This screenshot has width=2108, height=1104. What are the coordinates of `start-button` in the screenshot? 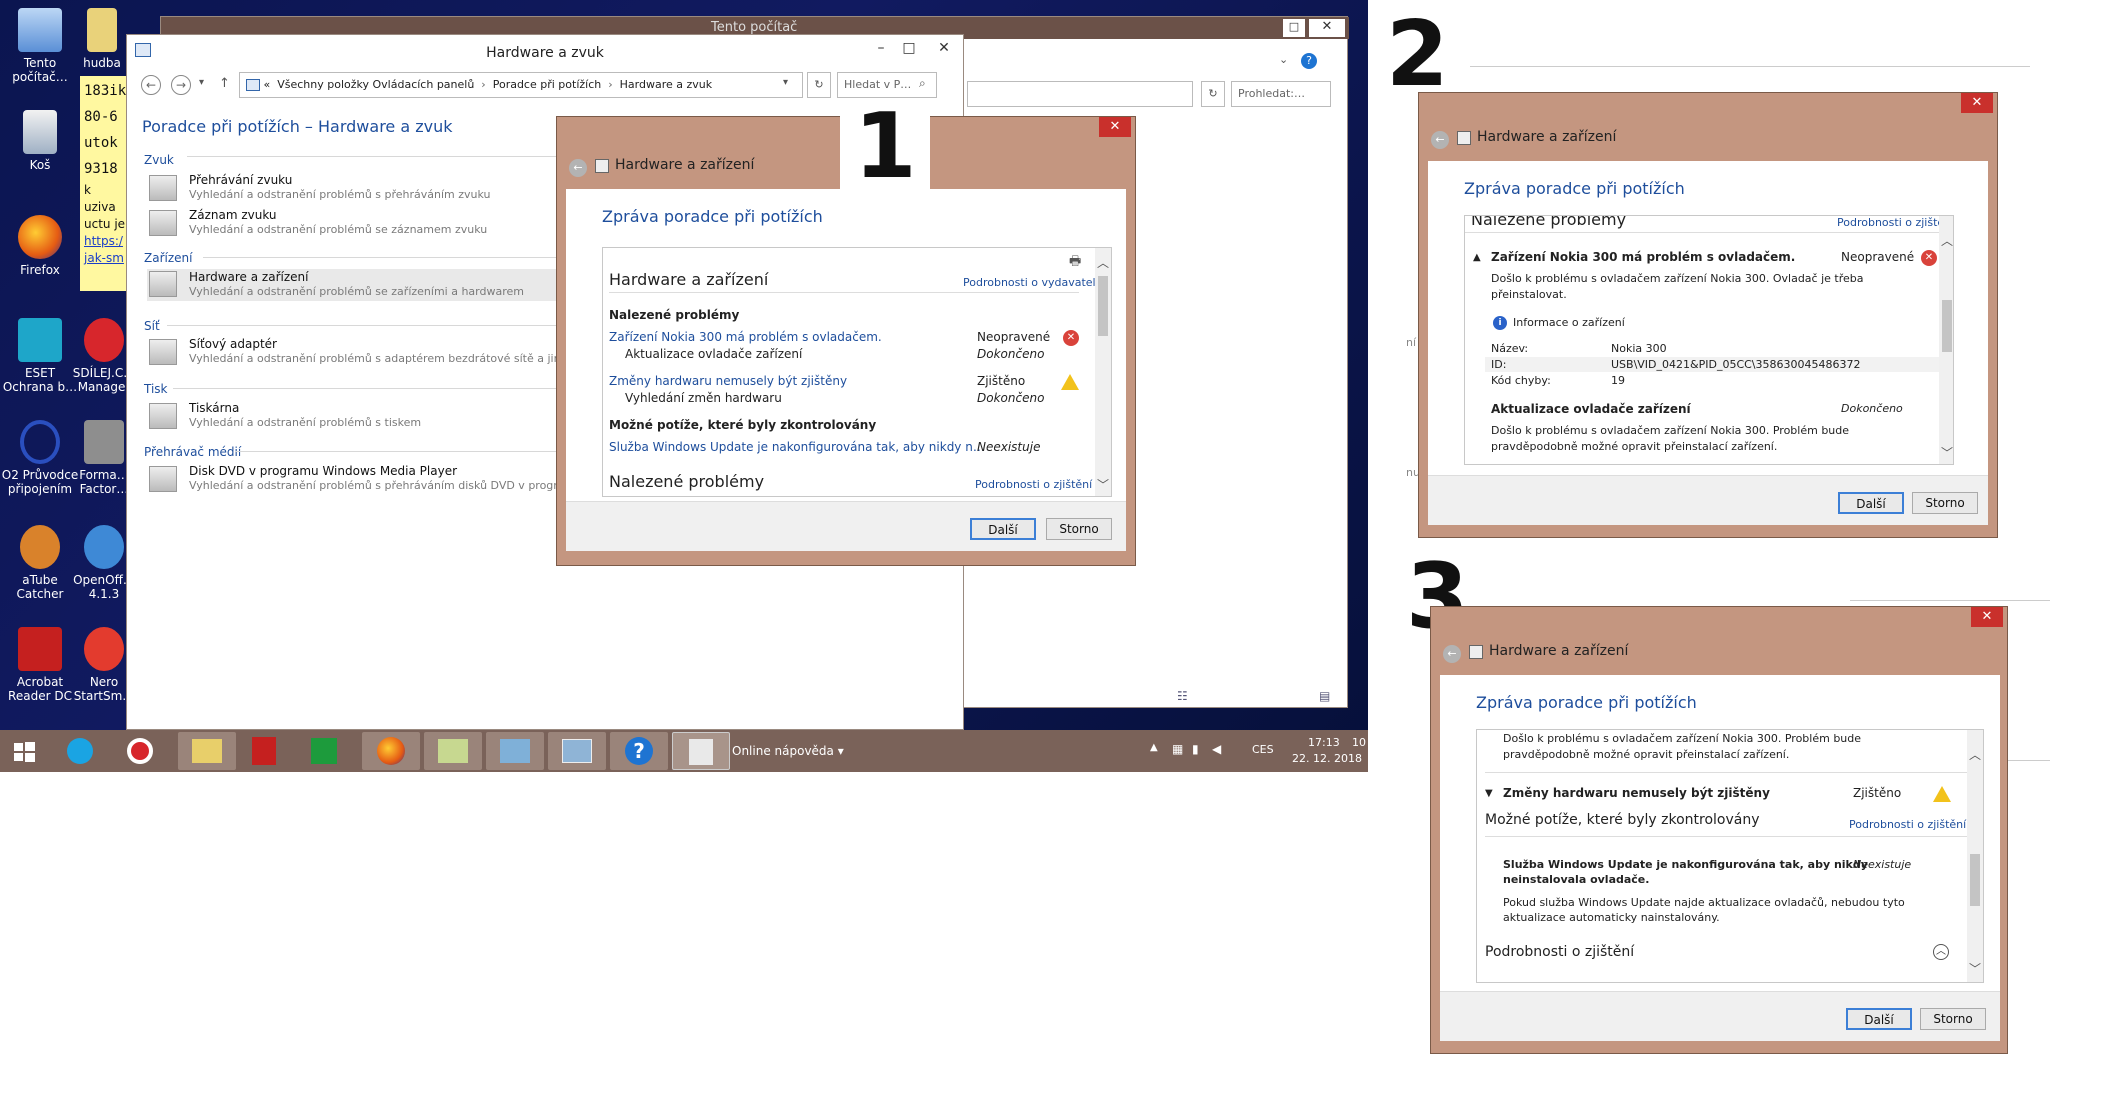 It's located at (24, 751).